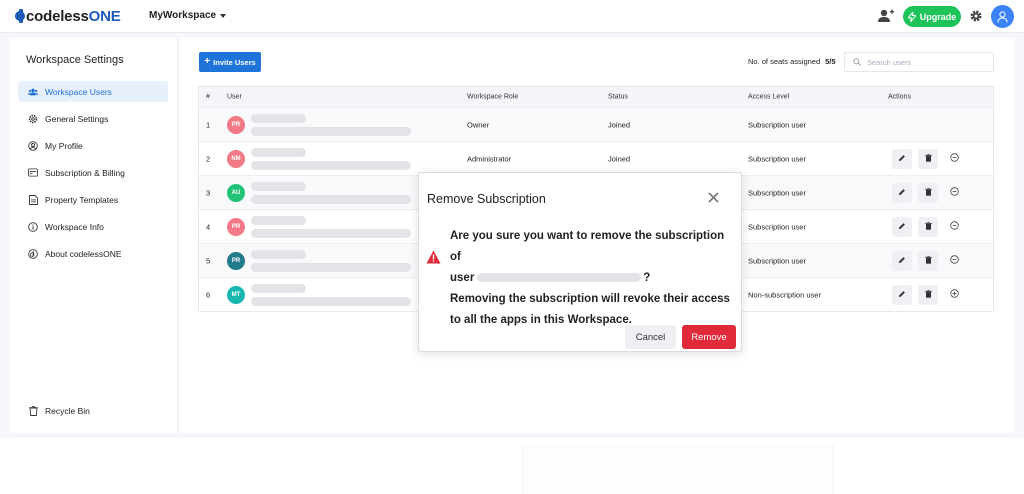 The width and height of the screenshot is (1024, 494). What do you see at coordinates (64, 145) in the screenshot?
I see `sidebar-item-label: My Profile` at bounding box center [64, 145].